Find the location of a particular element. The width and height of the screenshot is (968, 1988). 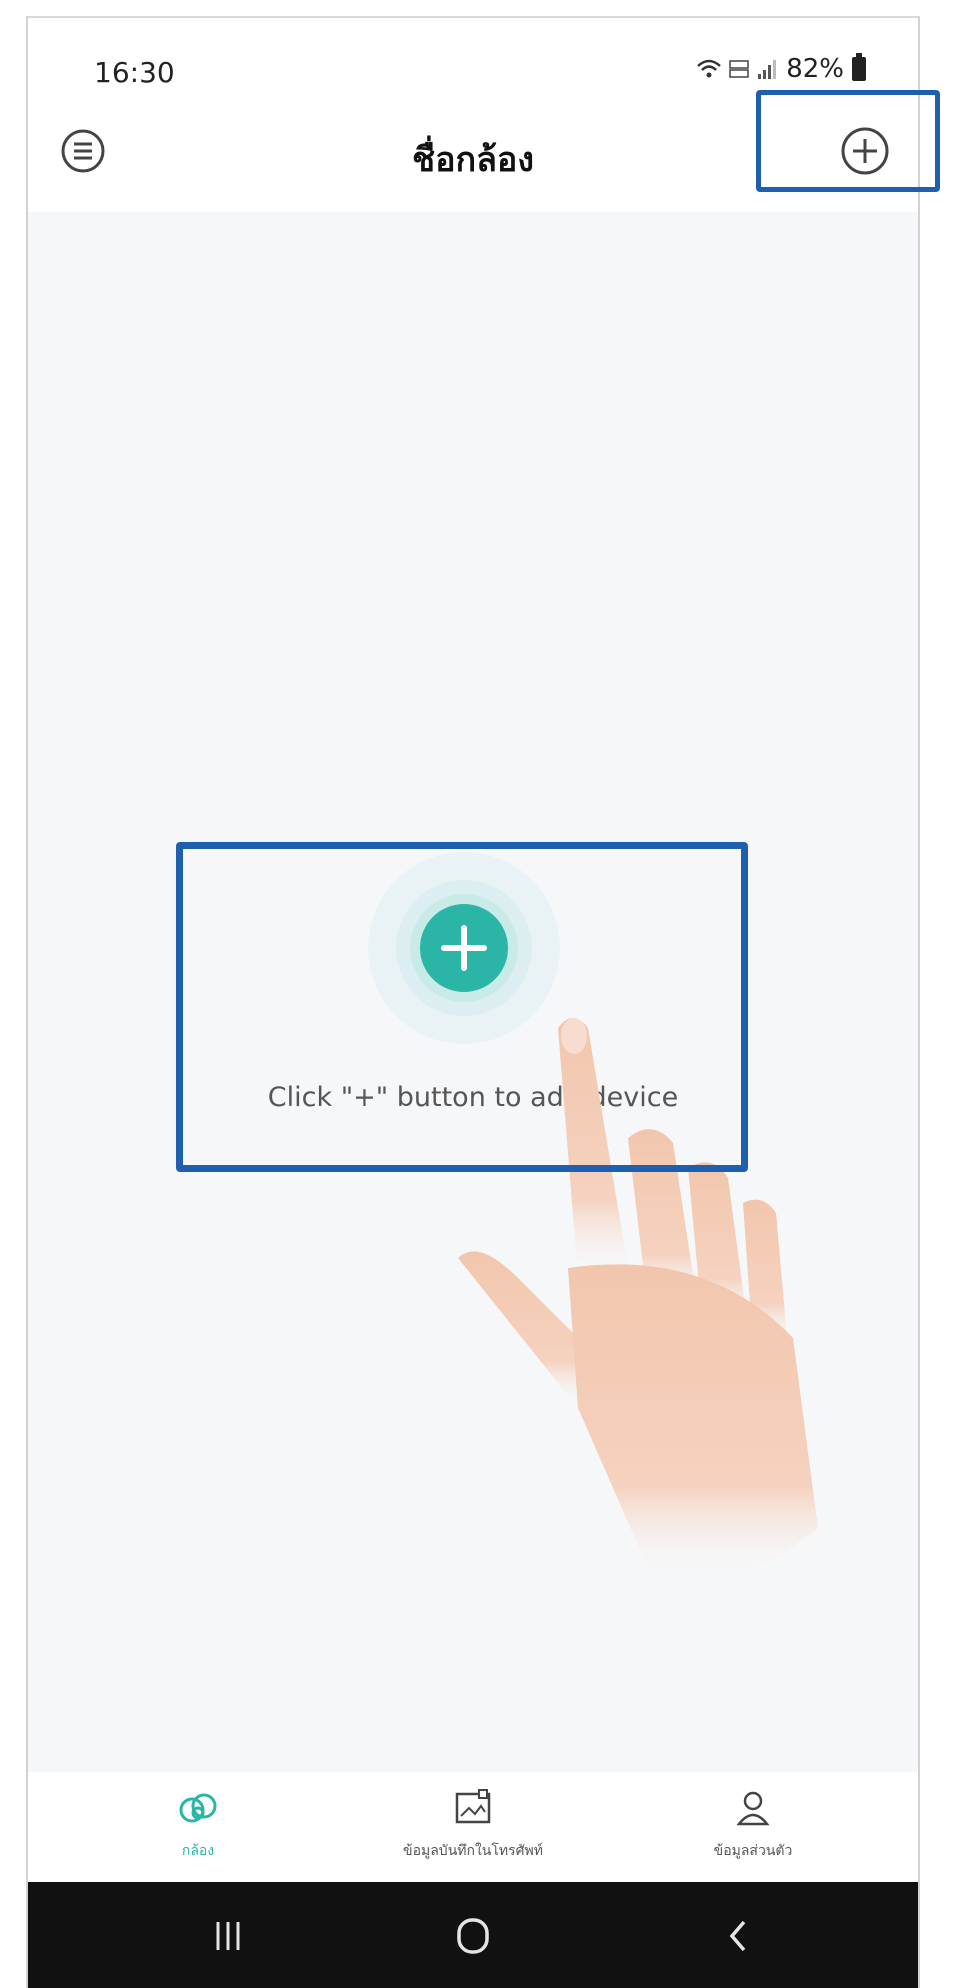

status-bar: 16:30 82% is located at coordinates (473, 60).